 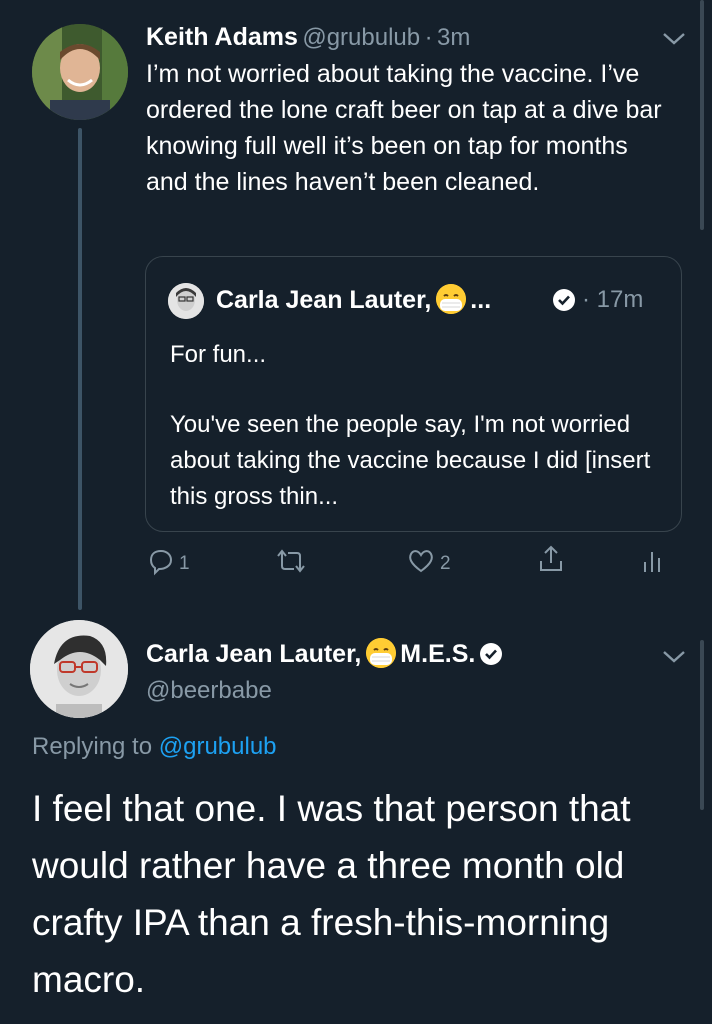 What do you see at coordinates (361, 37) in the screenshot?
I see `tweet1-handle: @grubulub` at bounding box center [361, 37].